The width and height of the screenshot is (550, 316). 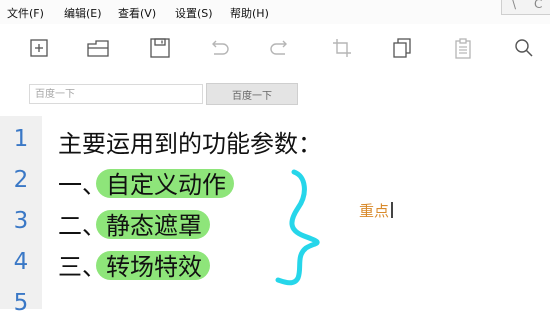 I want to click on copy-icon, so click(x=402, y=48).